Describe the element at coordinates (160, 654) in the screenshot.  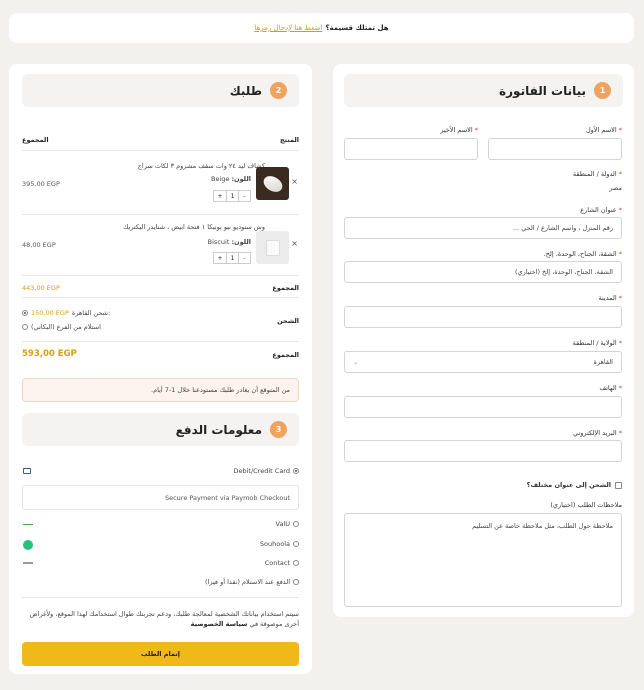
I see `place-order-button: إتمام الطلب` at that location.